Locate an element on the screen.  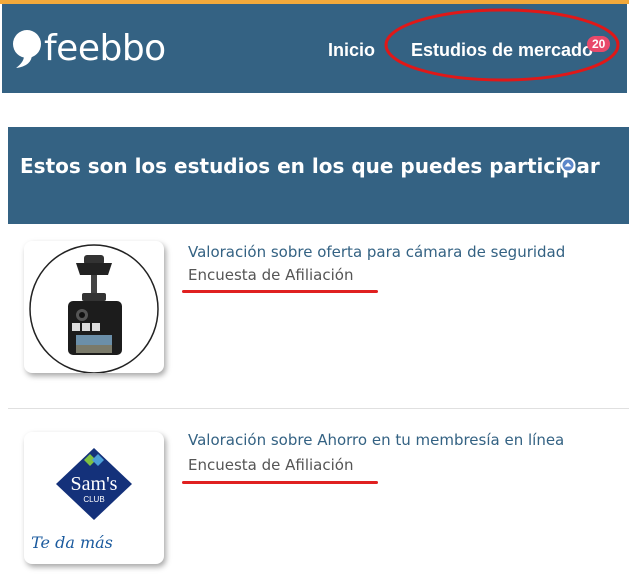
logo-text: feebbo is located at coordinates (105, 48).